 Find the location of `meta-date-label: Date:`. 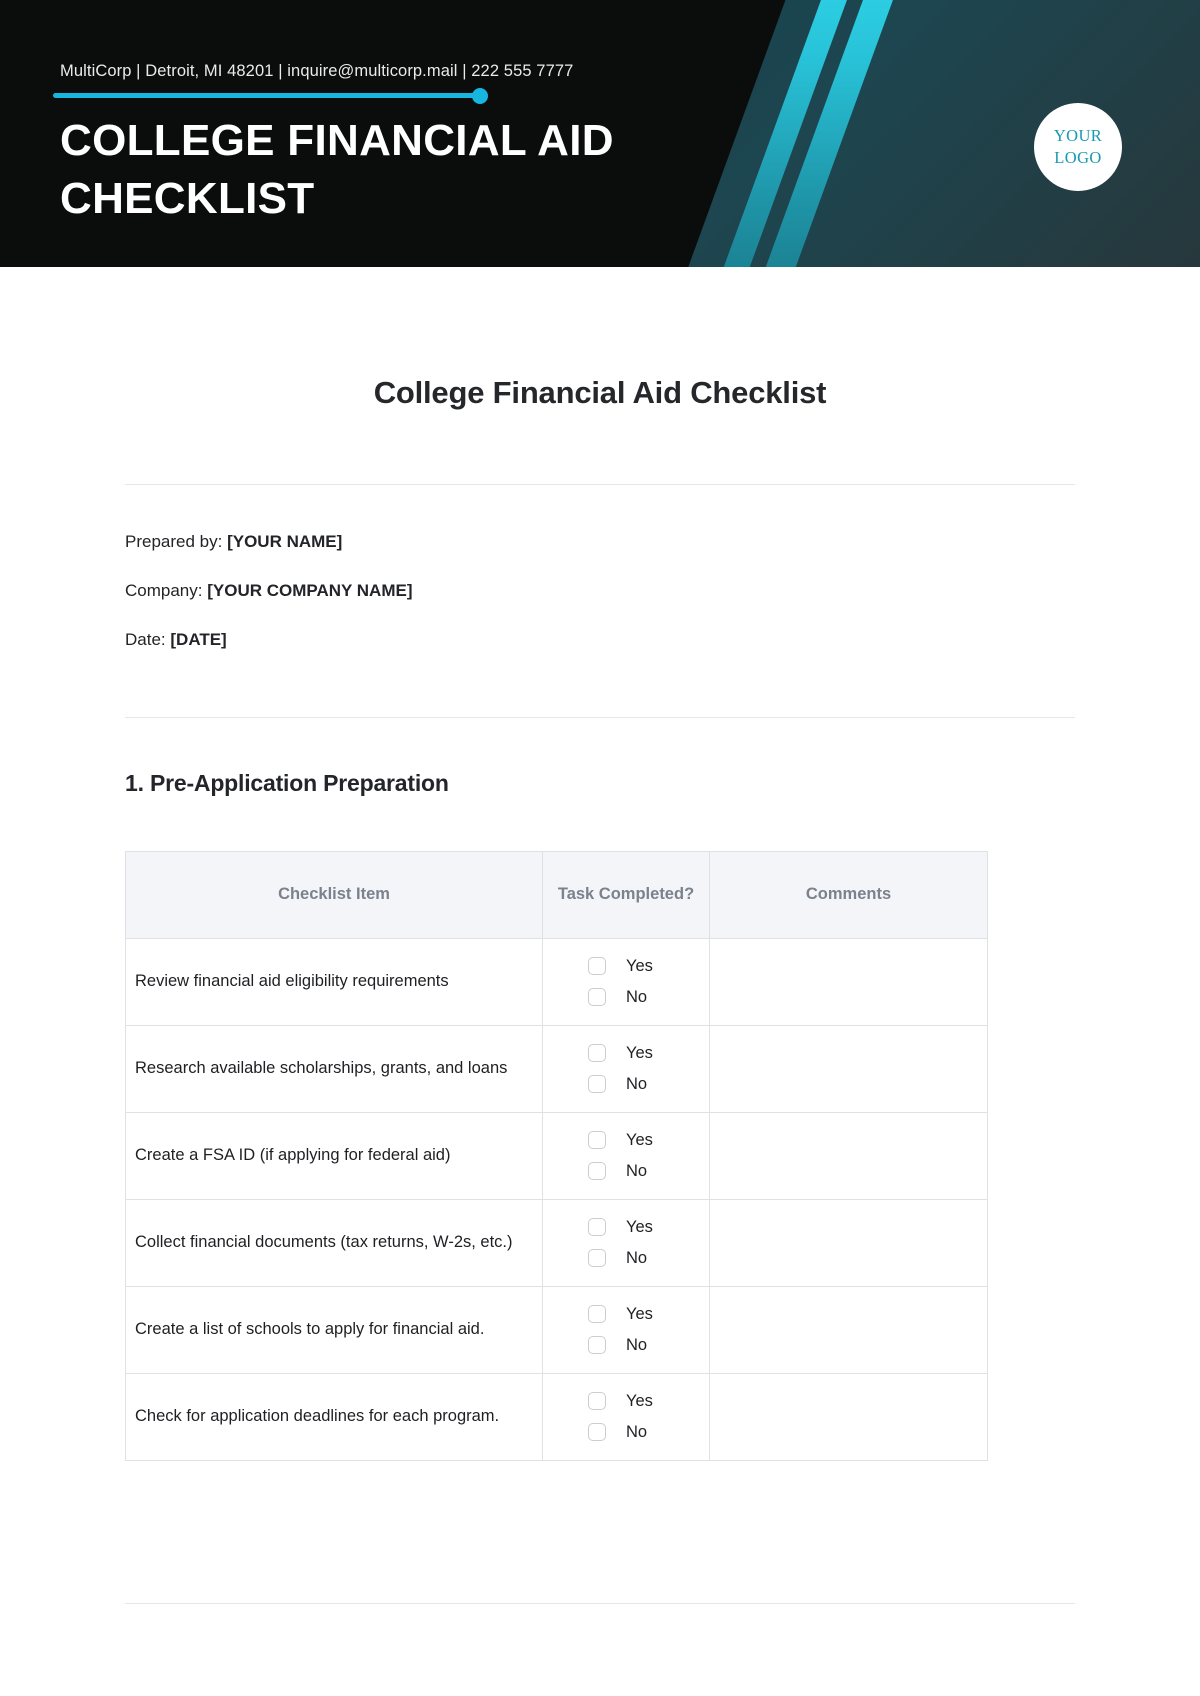

meta-date-label: Date: is located at coordinates (145, 639).